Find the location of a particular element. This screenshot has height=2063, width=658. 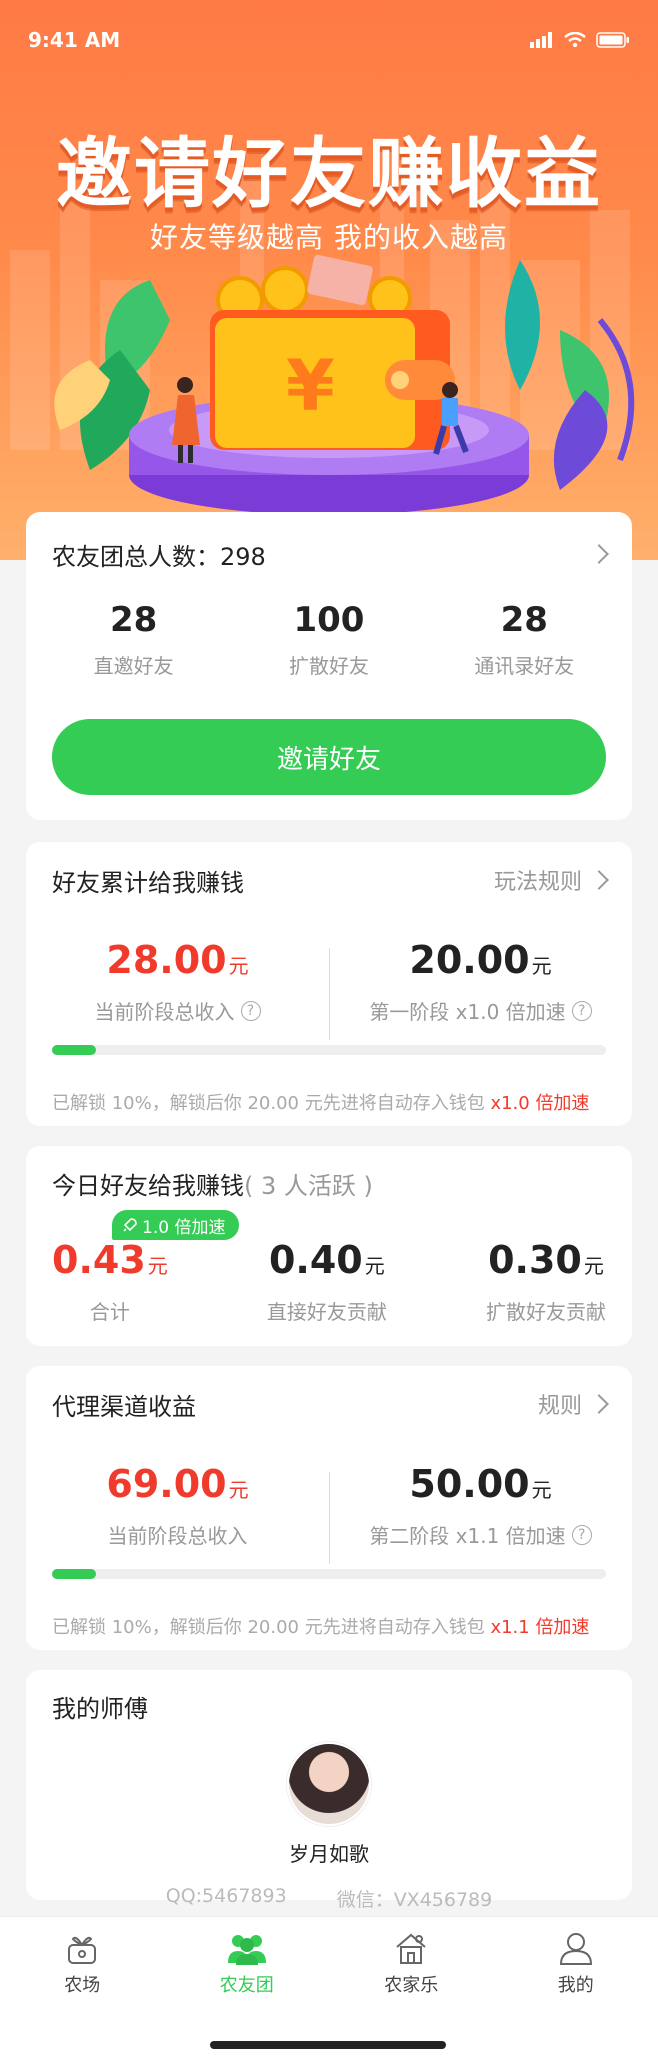

master-qq: QQ:5467893 is located at coordinates (226, 1896).